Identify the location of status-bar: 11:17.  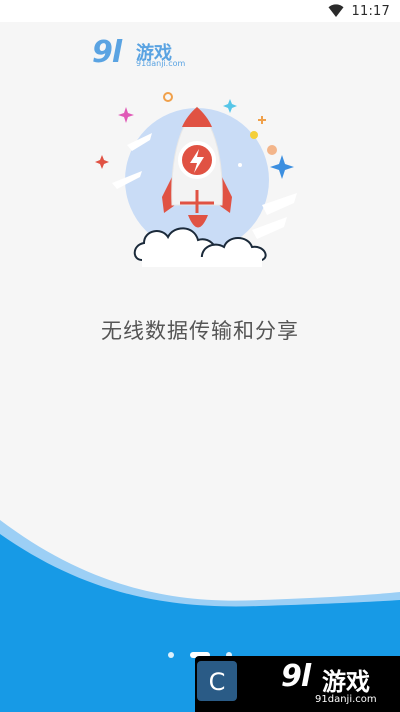
(200, 11).